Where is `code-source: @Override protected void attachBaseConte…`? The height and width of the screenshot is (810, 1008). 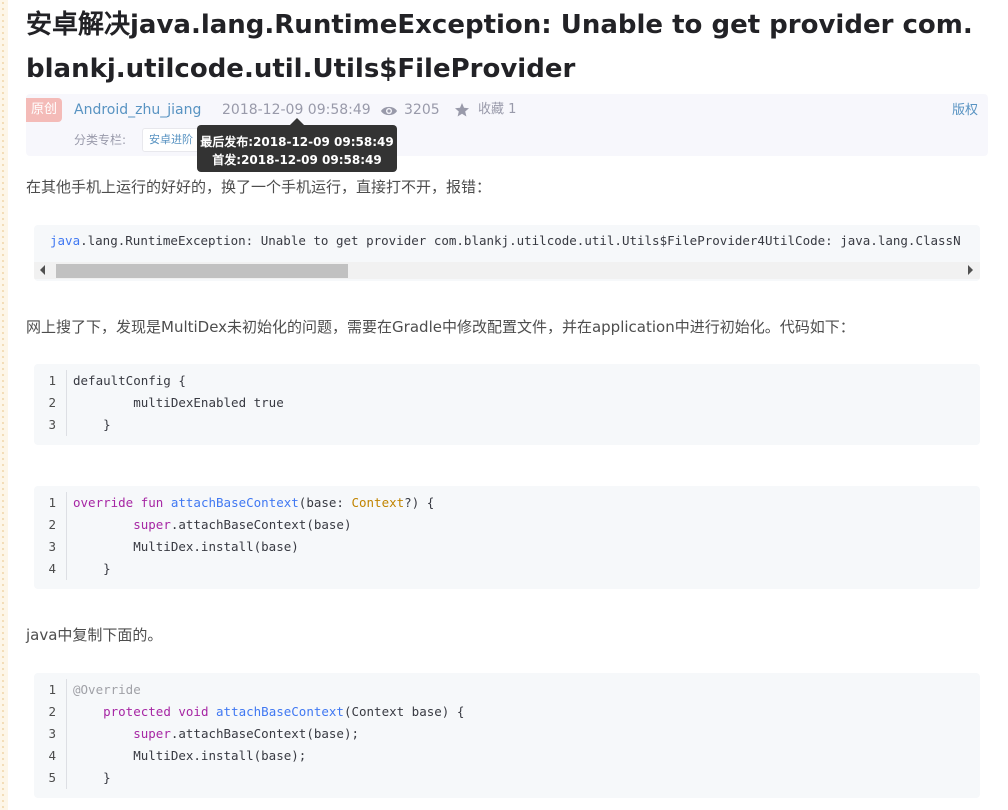
code-source: @Override protected void attachBaseConte… is located at coordinates (268, 734).